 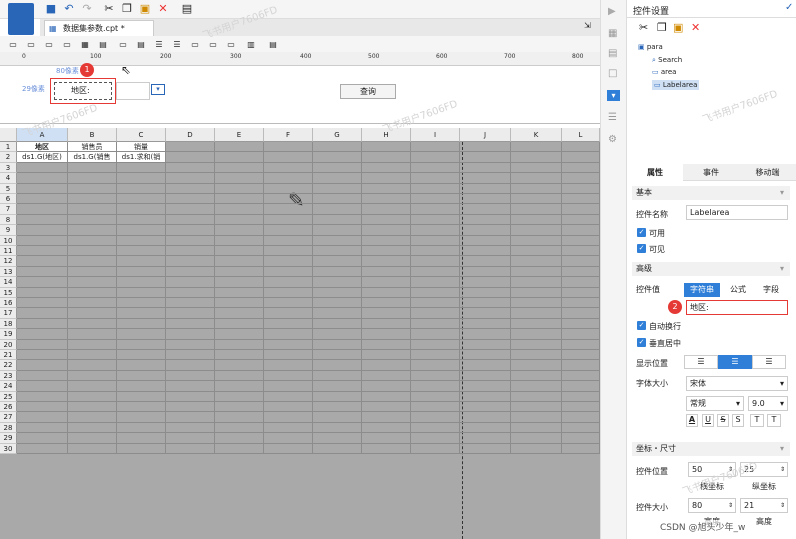 What do you see at coordinates (701, 362) in the screenshot?
I see `align-left-icon: ☰` at bounding box center [701, 362].